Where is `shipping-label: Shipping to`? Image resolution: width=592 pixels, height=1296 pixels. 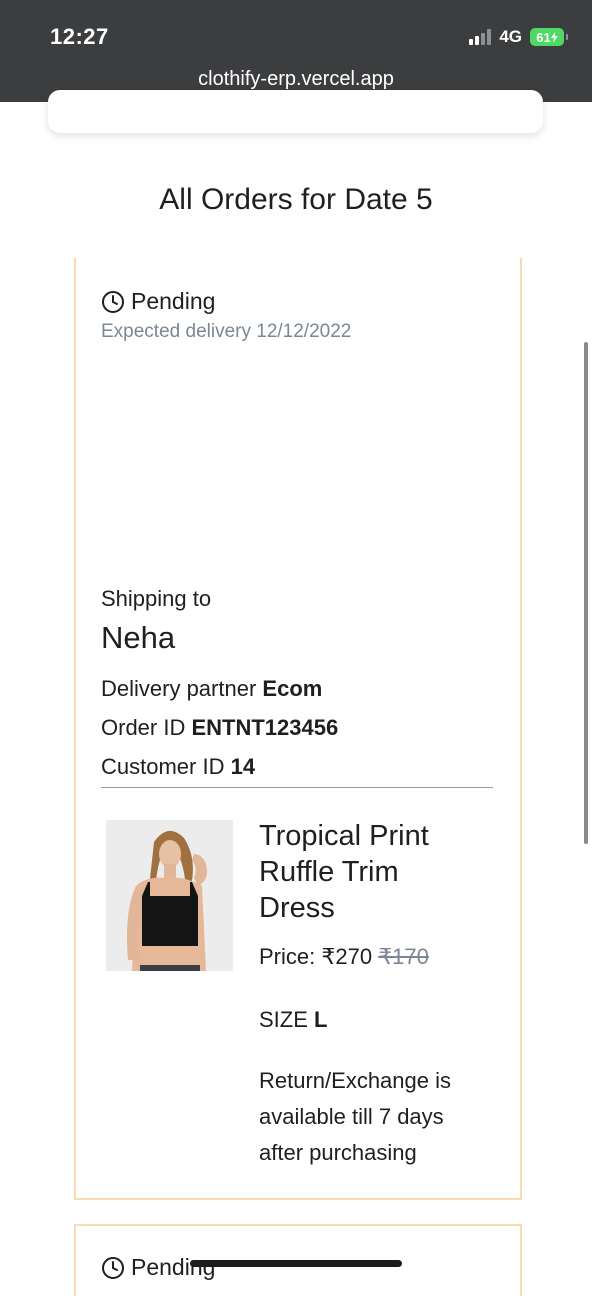
shipping-label: Shipping to is located at coordinates (156, 598).